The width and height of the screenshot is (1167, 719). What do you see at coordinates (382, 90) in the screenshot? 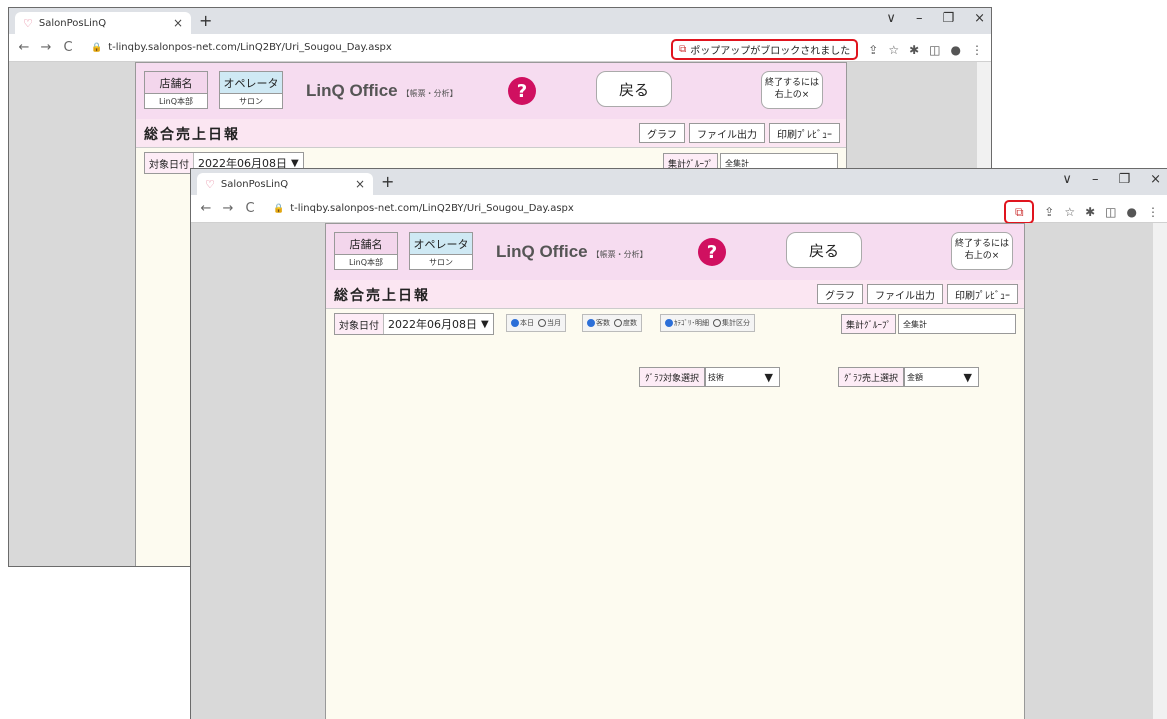
I see `linq-office-logo: LinQ Office 【帳票・分析】` at bounding box center [382, 90].